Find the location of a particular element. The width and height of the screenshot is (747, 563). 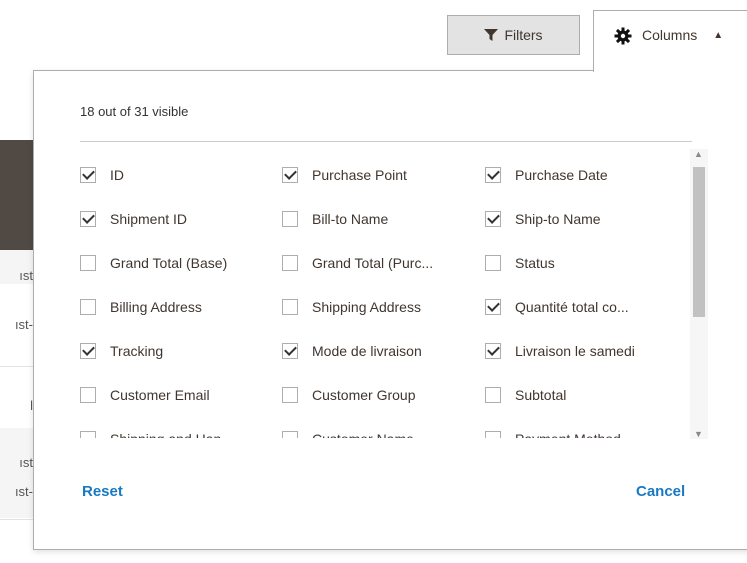

reset-button: Reset is located at coordinates (102, 491).